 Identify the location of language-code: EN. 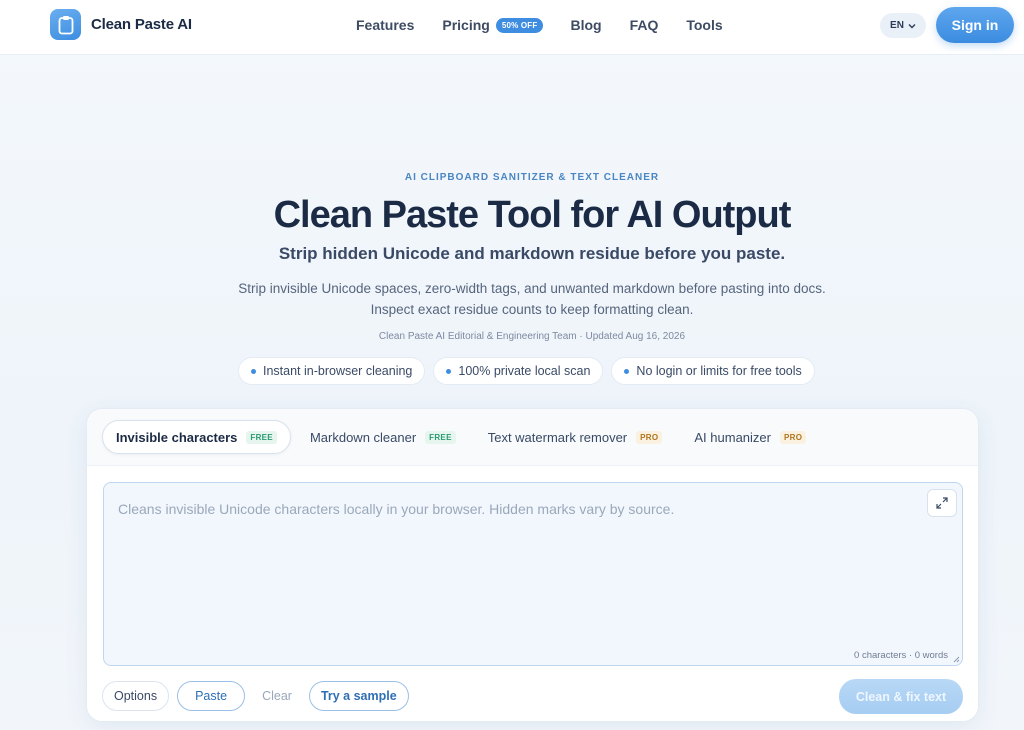
(897, 25).